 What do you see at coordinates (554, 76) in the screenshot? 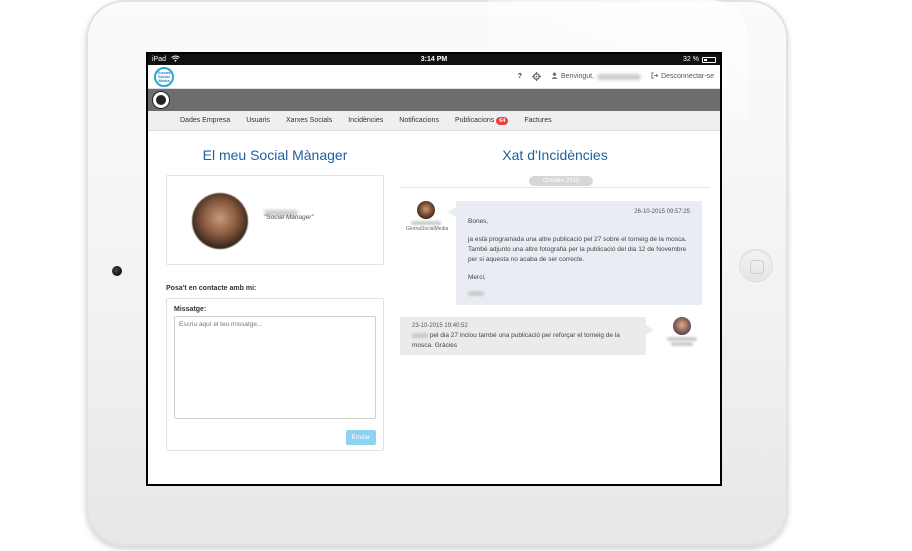
I see `user-icon` at bounding box center [554, 76].